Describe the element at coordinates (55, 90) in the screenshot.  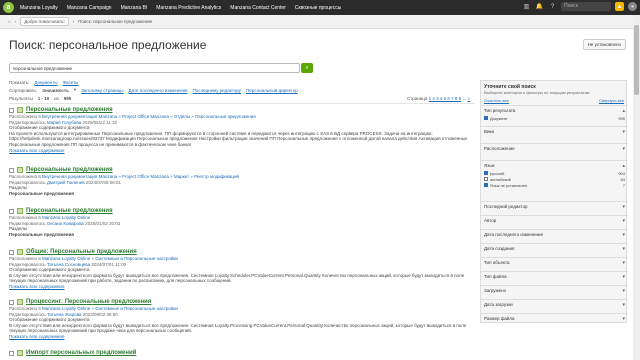
I see `sort-relevance: Значимость` at that location.